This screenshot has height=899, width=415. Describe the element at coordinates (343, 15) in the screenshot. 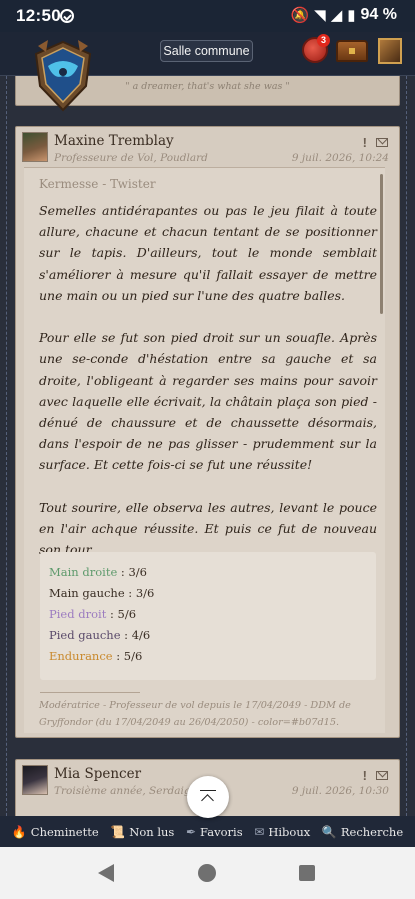

I see `status-icons: 🔕 ◥ ◢ ▮ 94 %` at that location.